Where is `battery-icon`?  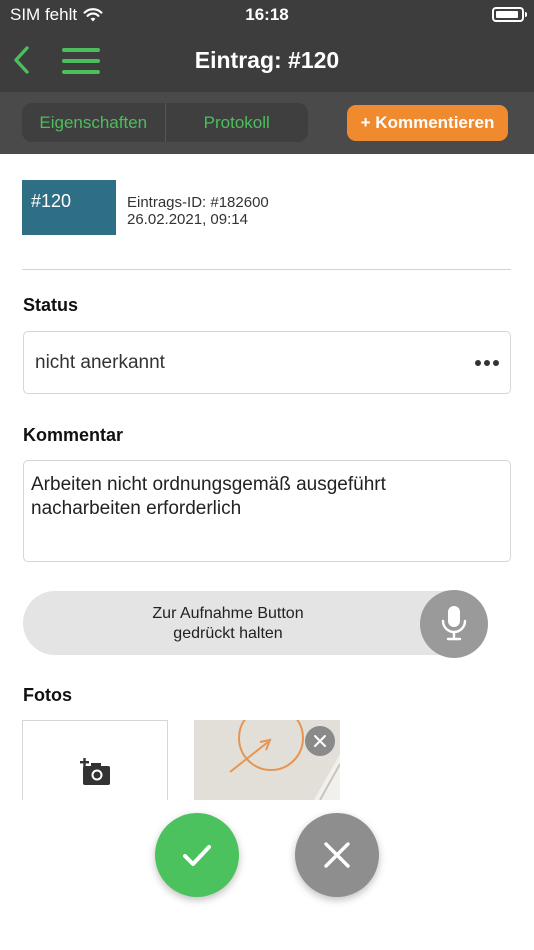
battery-icon is located at coordinates (509, 14).